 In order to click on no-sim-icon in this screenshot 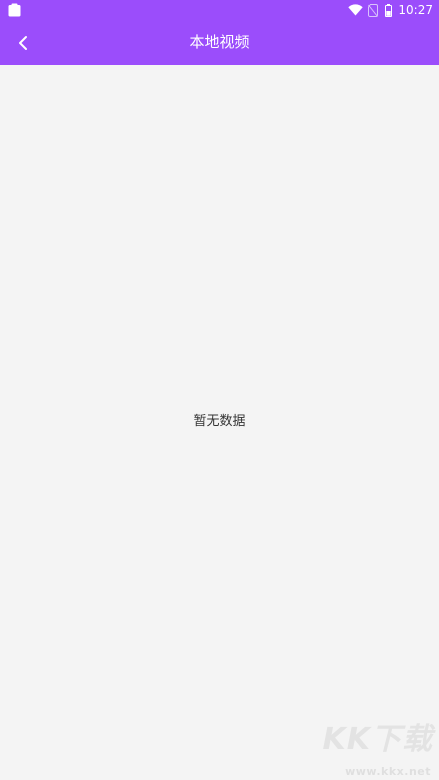, I will do `click(373, 10)`.